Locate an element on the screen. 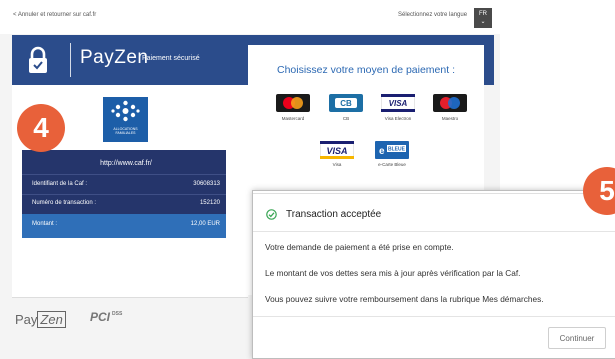 The height and width of the screenshot is (359, 615). footer-divider is located at coordinates (130, 297).